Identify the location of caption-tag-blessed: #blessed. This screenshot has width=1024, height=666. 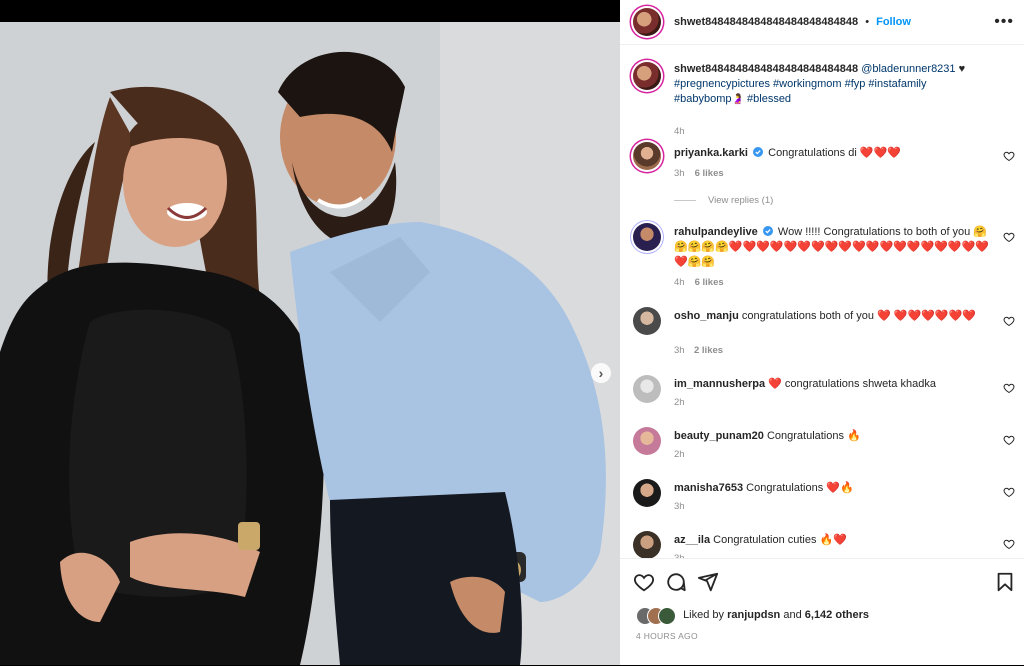
(769, 99).